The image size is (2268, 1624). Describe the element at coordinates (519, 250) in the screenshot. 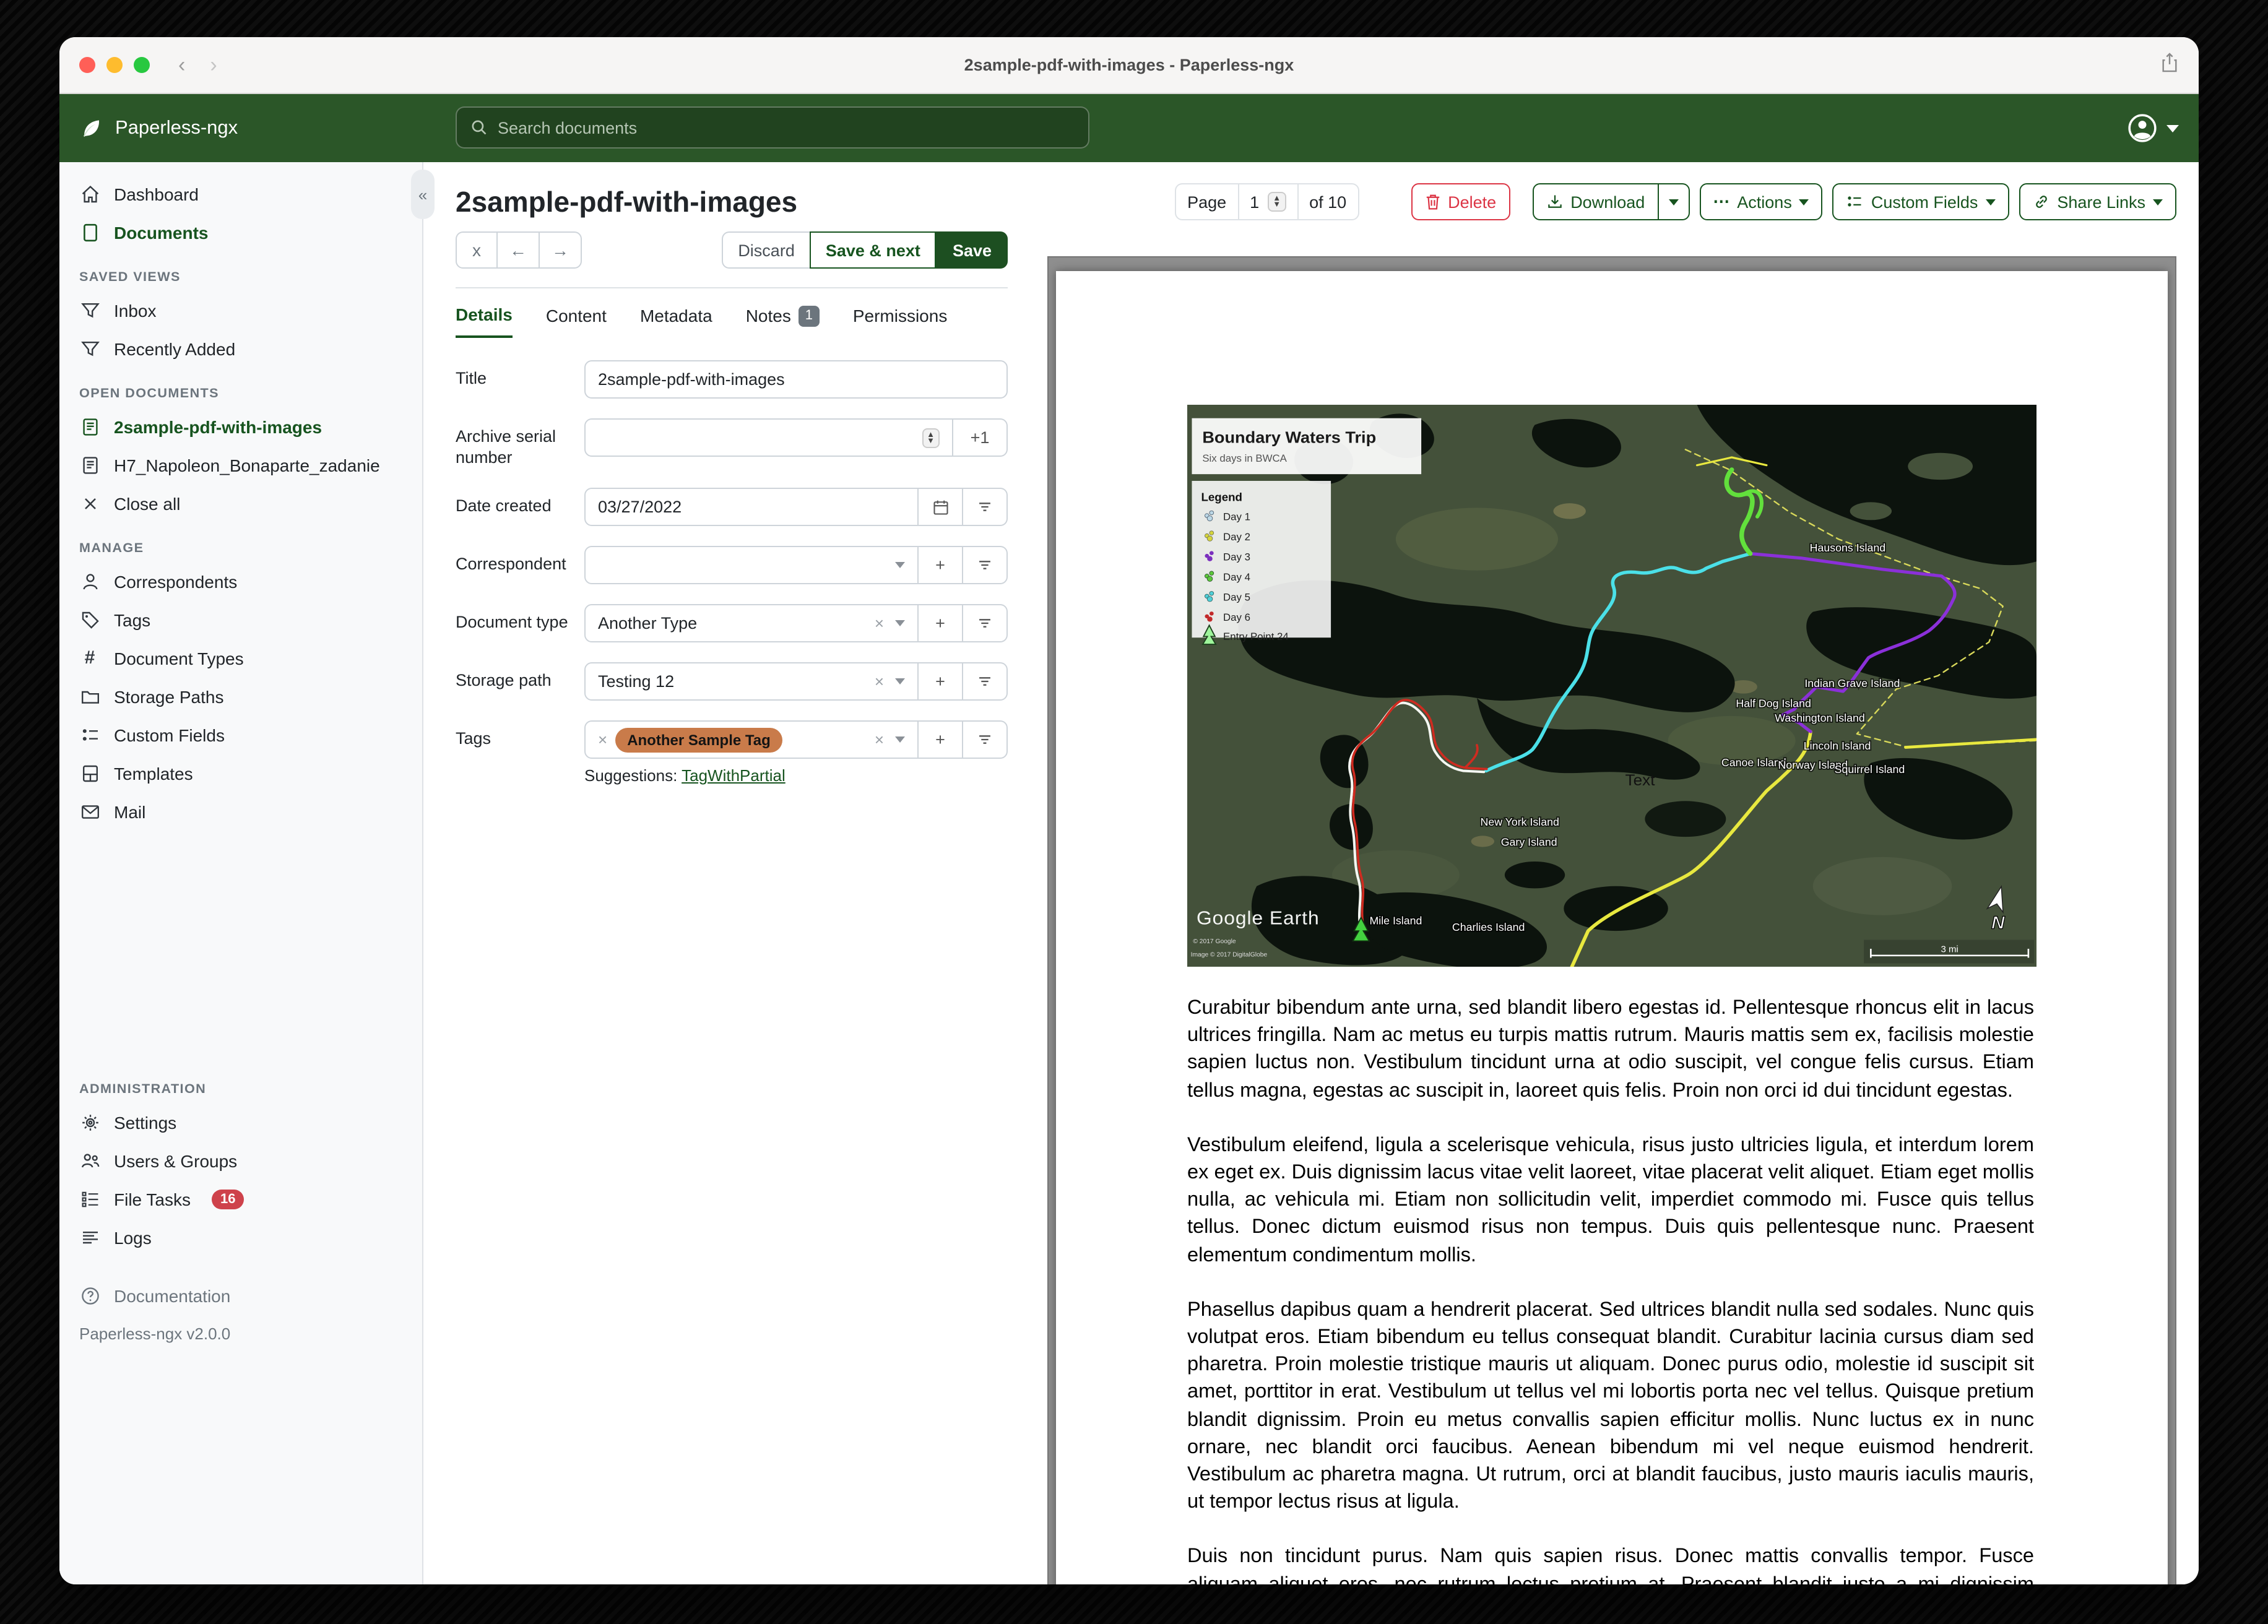

I see `previous-document-button: ←` at that location.